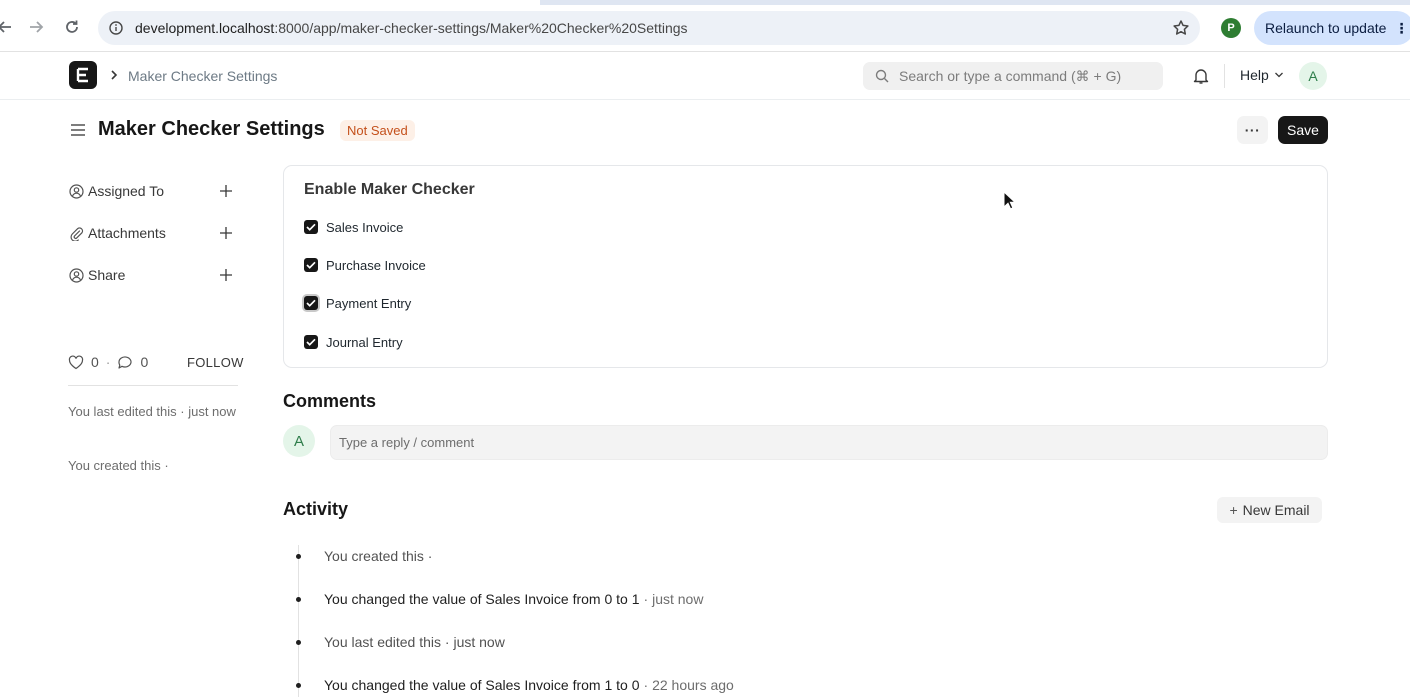  I want to click on search-icon, so click(882, 76).